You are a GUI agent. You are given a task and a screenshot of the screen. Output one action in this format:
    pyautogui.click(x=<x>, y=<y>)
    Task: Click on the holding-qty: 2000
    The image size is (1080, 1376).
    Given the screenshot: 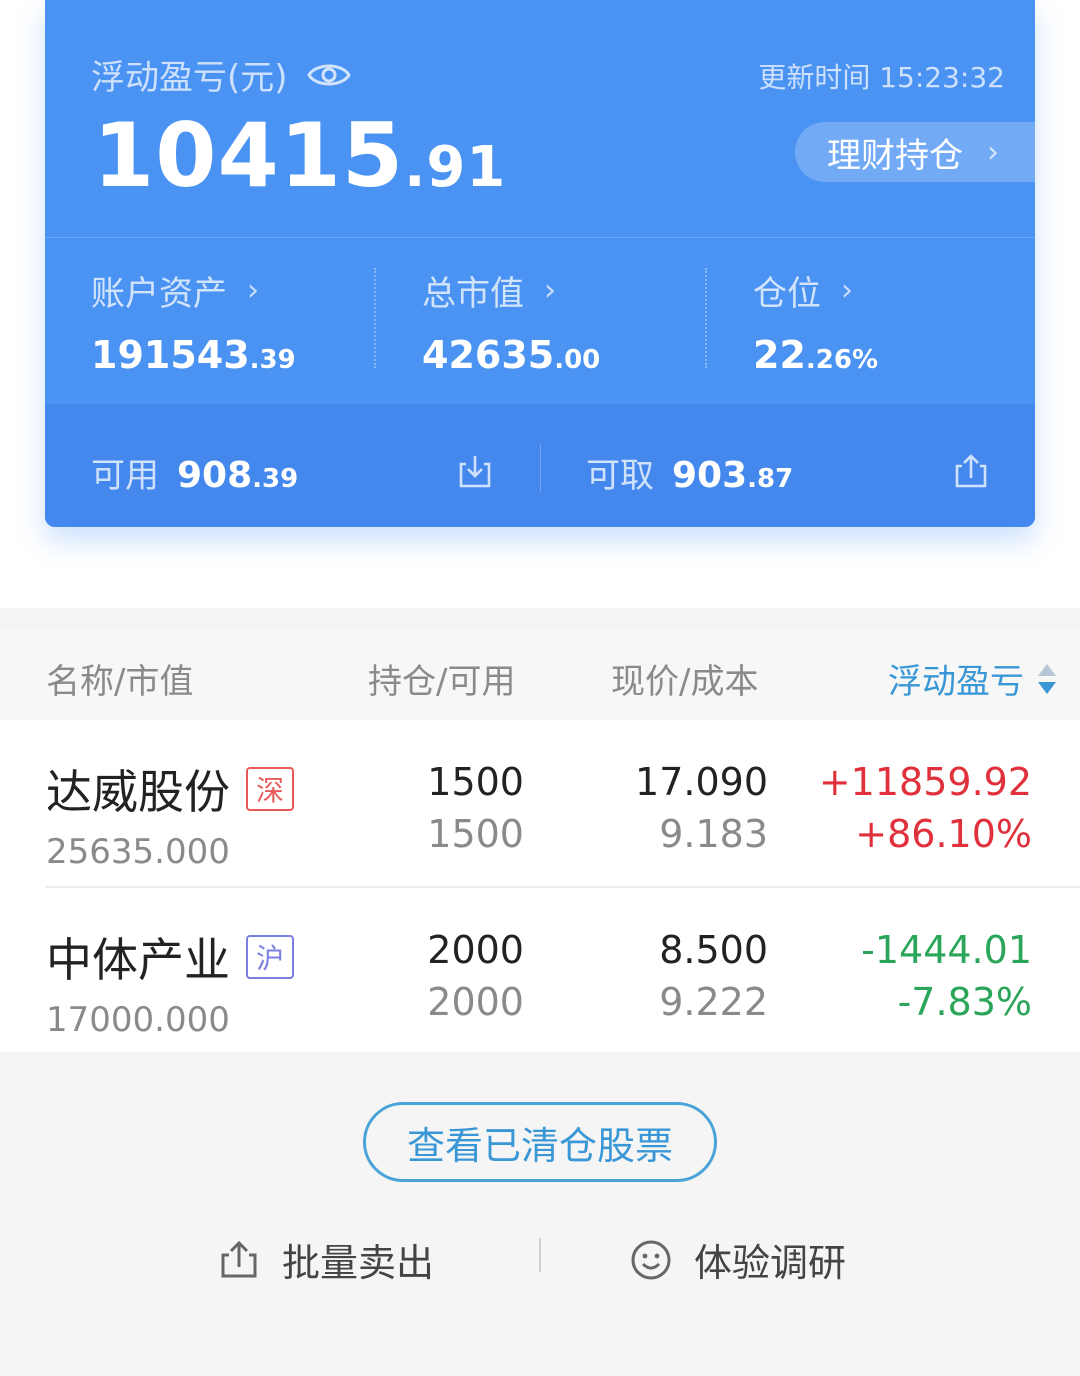 What is the action you would take?
    pyautogui.click(x=475, y=950)
    